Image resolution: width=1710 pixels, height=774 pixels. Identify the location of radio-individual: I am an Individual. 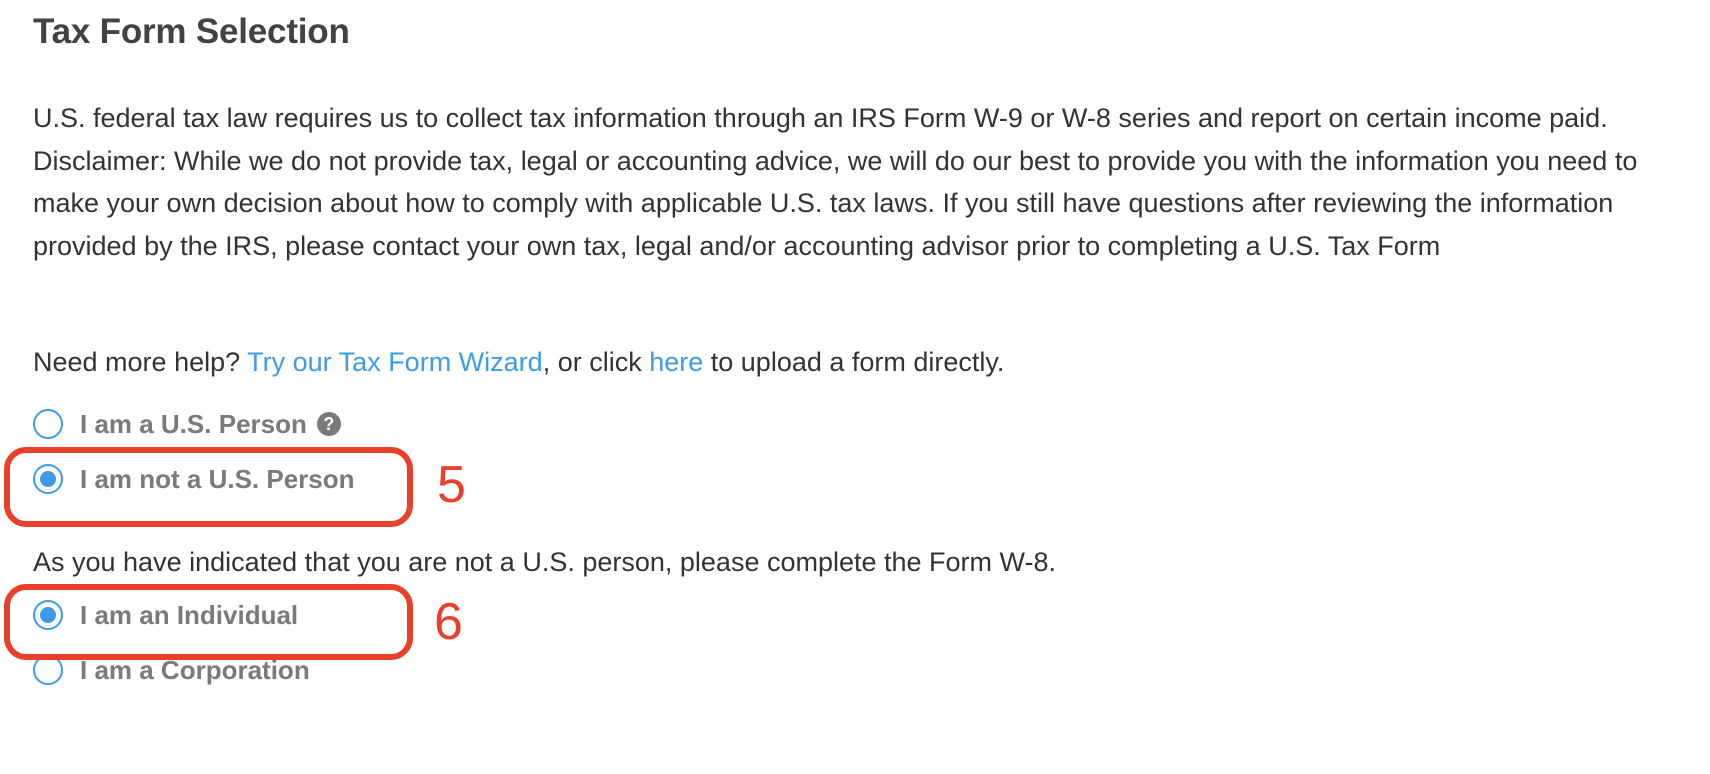
(165, 615).